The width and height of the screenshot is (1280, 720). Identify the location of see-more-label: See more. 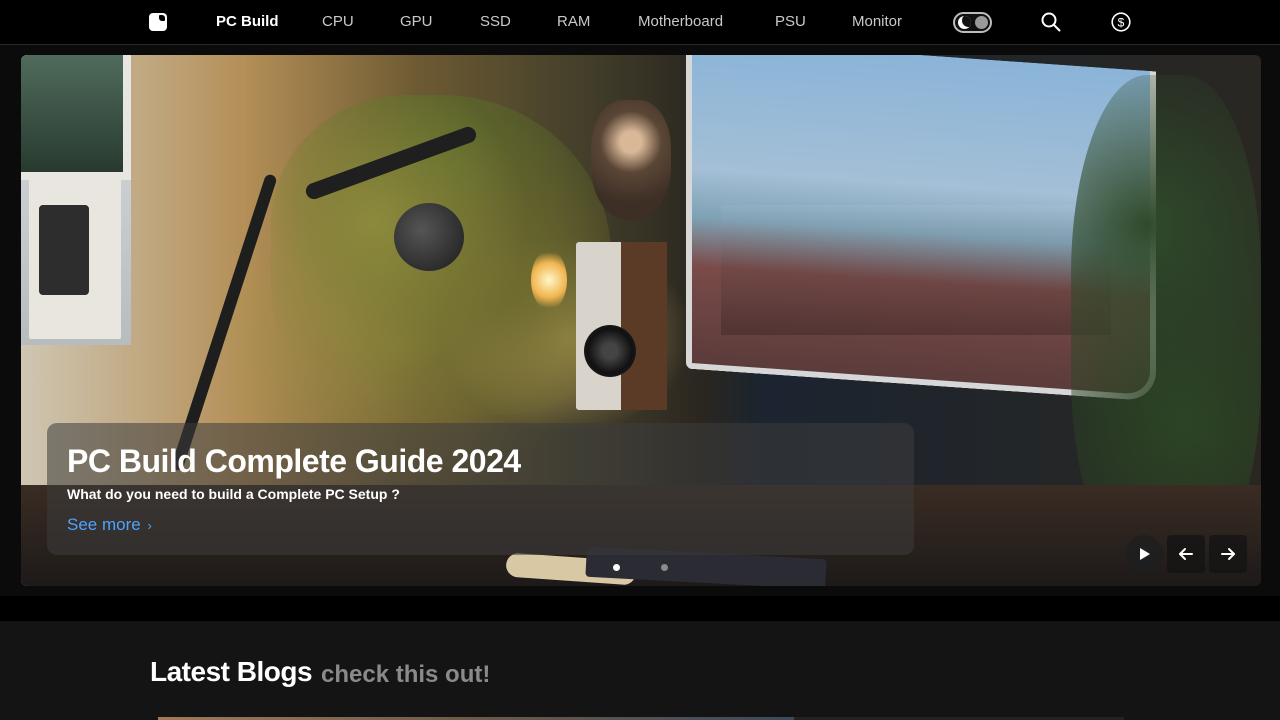
(104, 524).